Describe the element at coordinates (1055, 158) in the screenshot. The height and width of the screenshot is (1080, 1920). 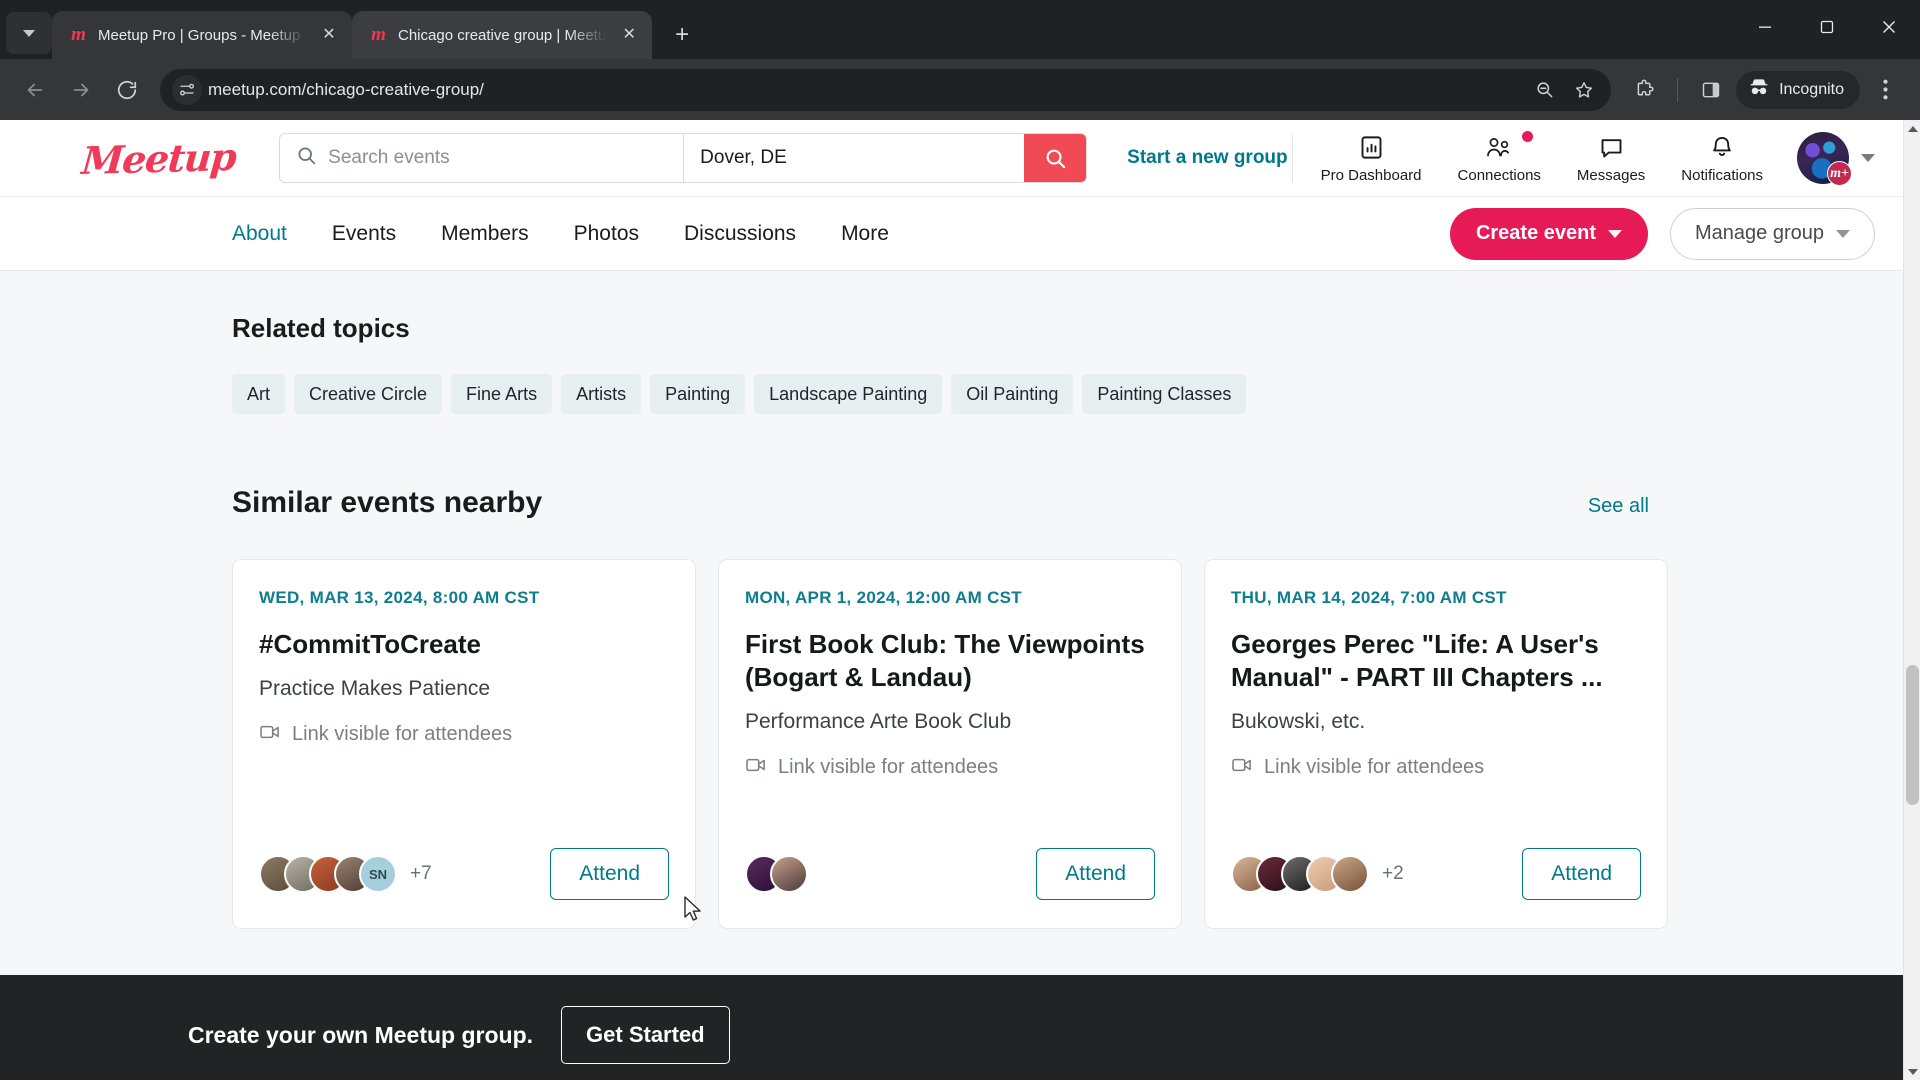
I see `search-submit-button` at that location.